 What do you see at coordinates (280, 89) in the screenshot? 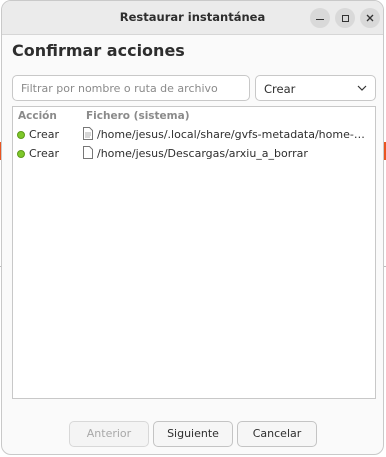
I see `action-filter-value: Crear` at bounding box center [280, 89].